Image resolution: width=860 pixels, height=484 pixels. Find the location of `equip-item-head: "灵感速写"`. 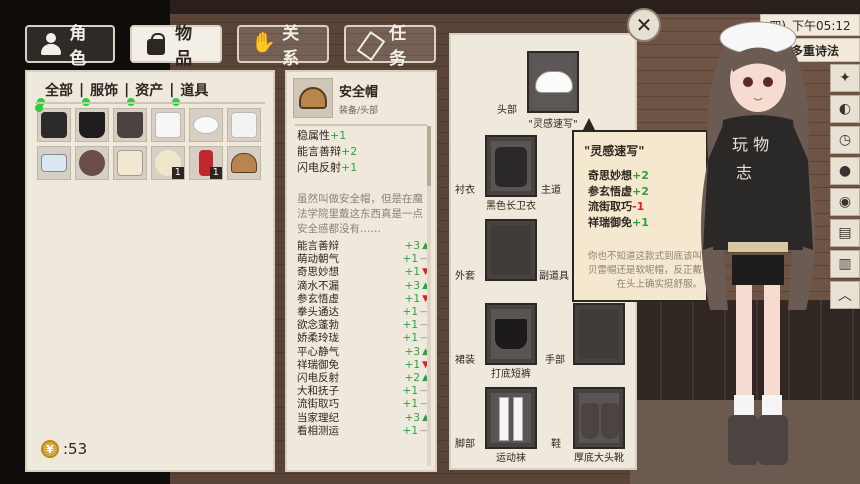

equip-item-head: "灵感速写" is located at coordinates (553, 124).